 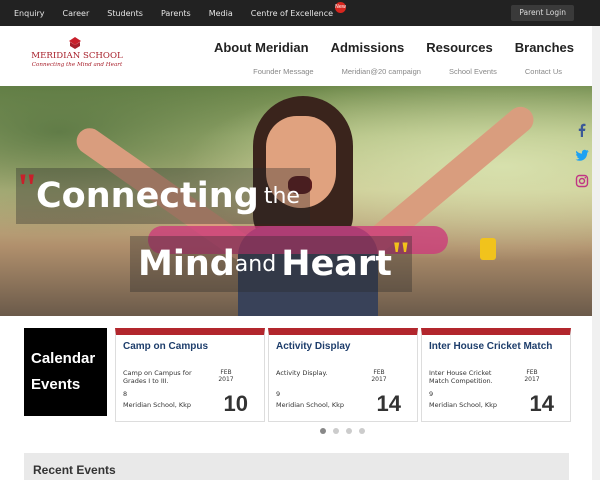 I want to click on nav-admissions: Admissions, so click(x=368, y=47).